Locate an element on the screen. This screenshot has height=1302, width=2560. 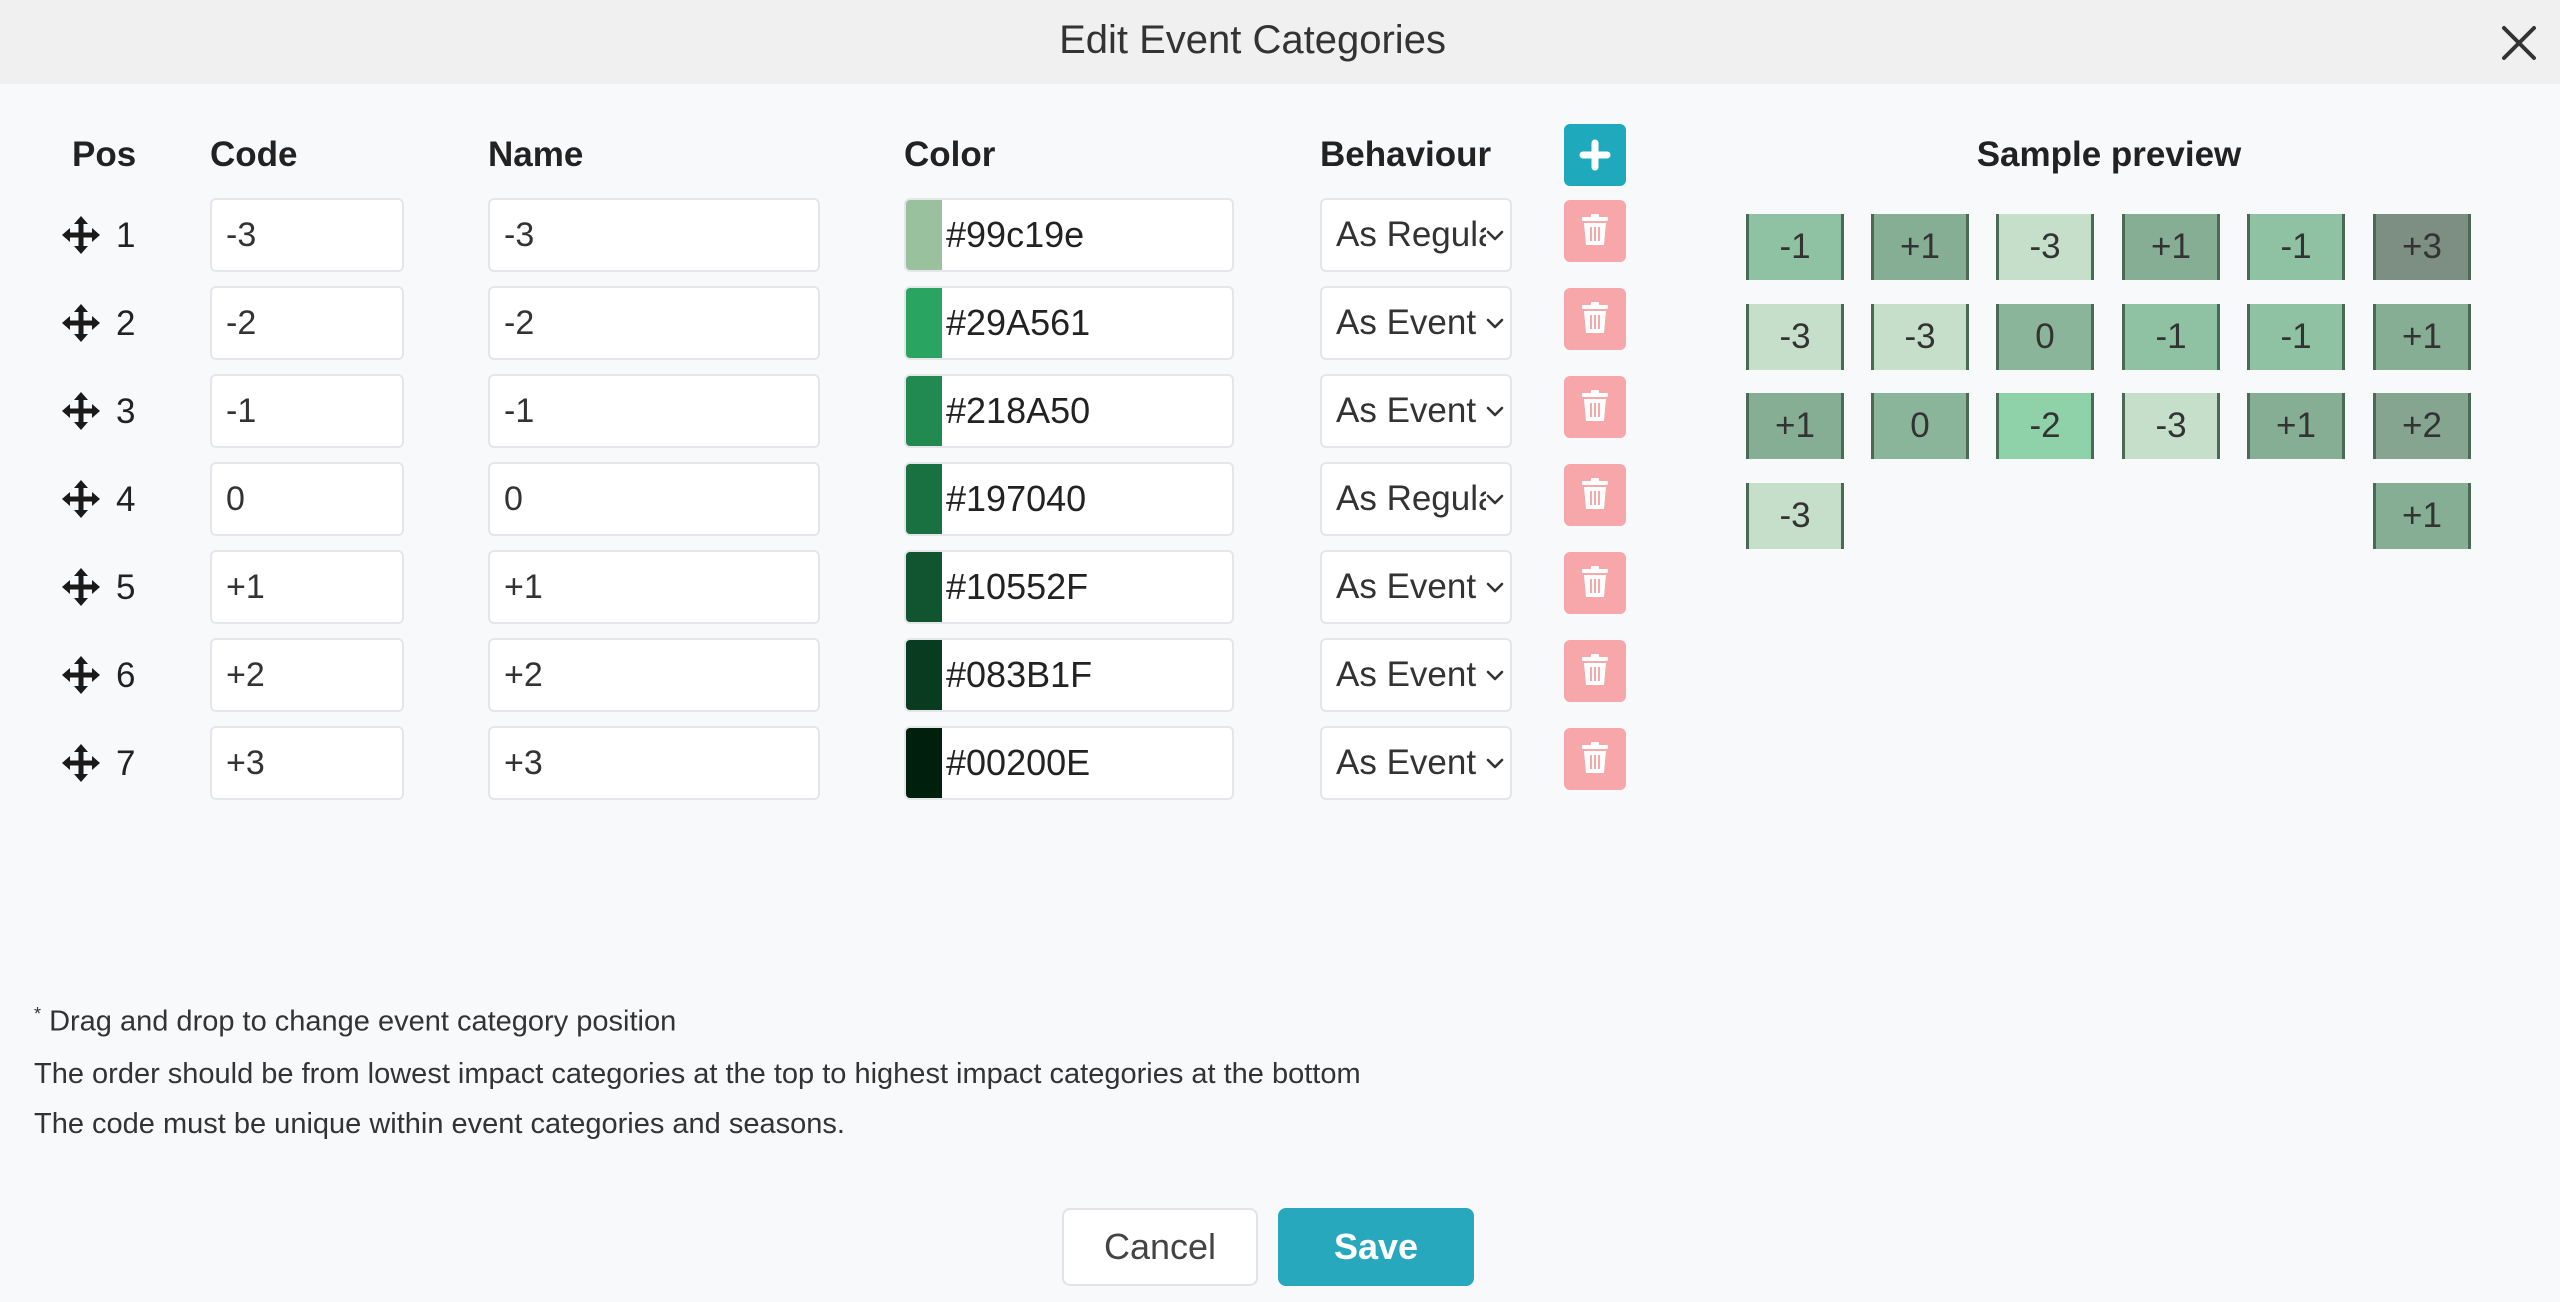
position-number: 6 is located at coordinates (126, 675).